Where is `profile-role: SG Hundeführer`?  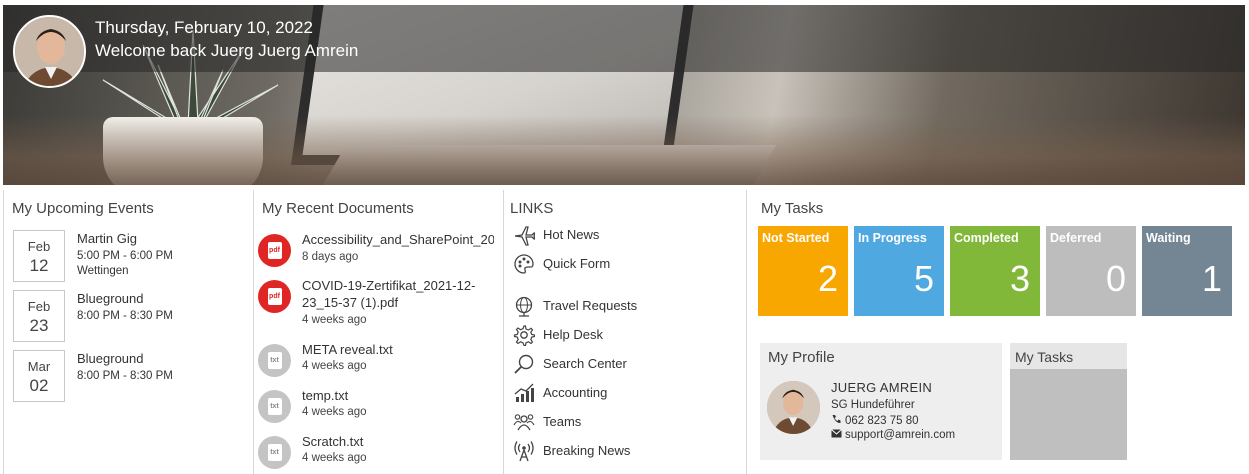
profile-role: SG Hundeführer is located at coordinates (873, 405).